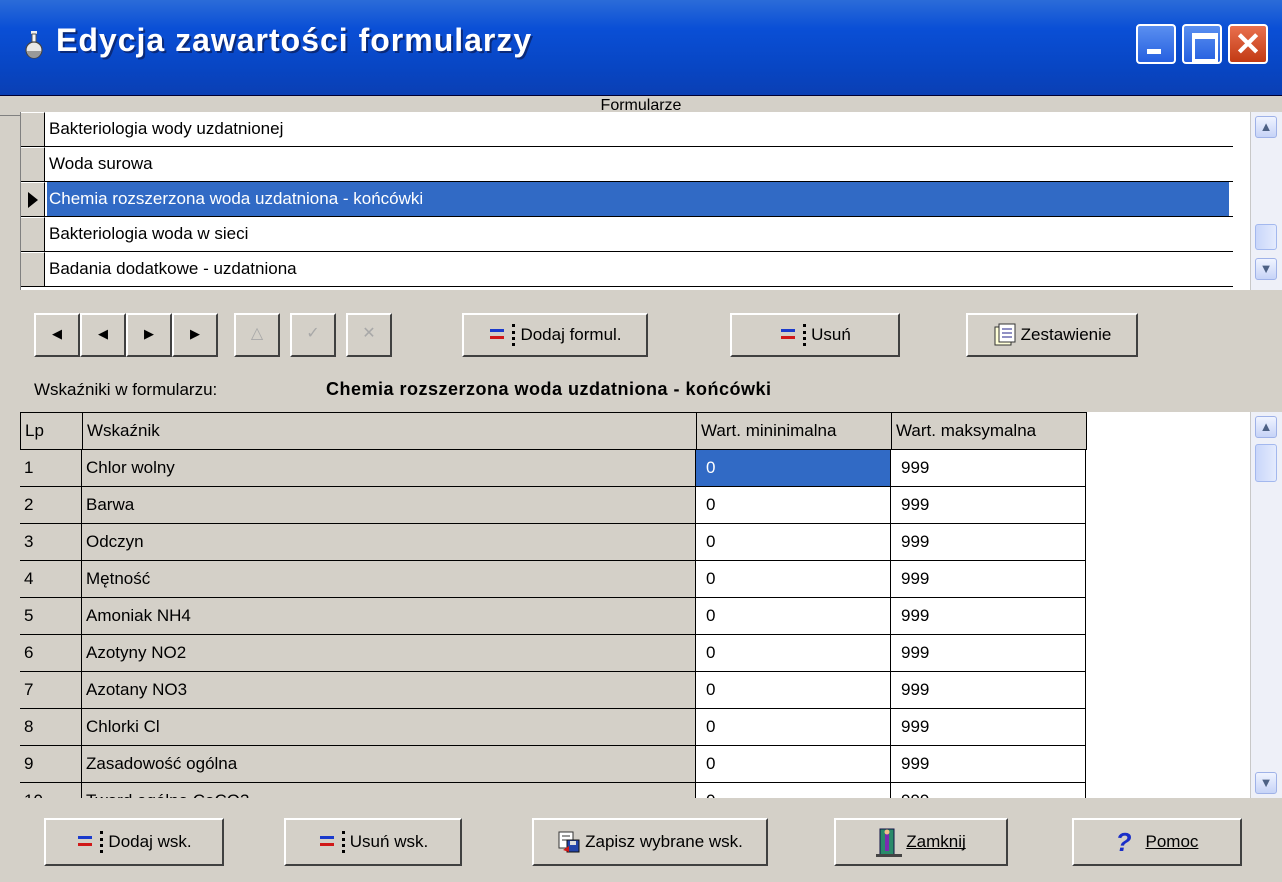 The height and width of the screenshot is (882, 1282). What do you see at coordinates (389, 616) in the screenshot?
I see `cell-indicator: Amoniak NH4` at bounding box center [389, 616].